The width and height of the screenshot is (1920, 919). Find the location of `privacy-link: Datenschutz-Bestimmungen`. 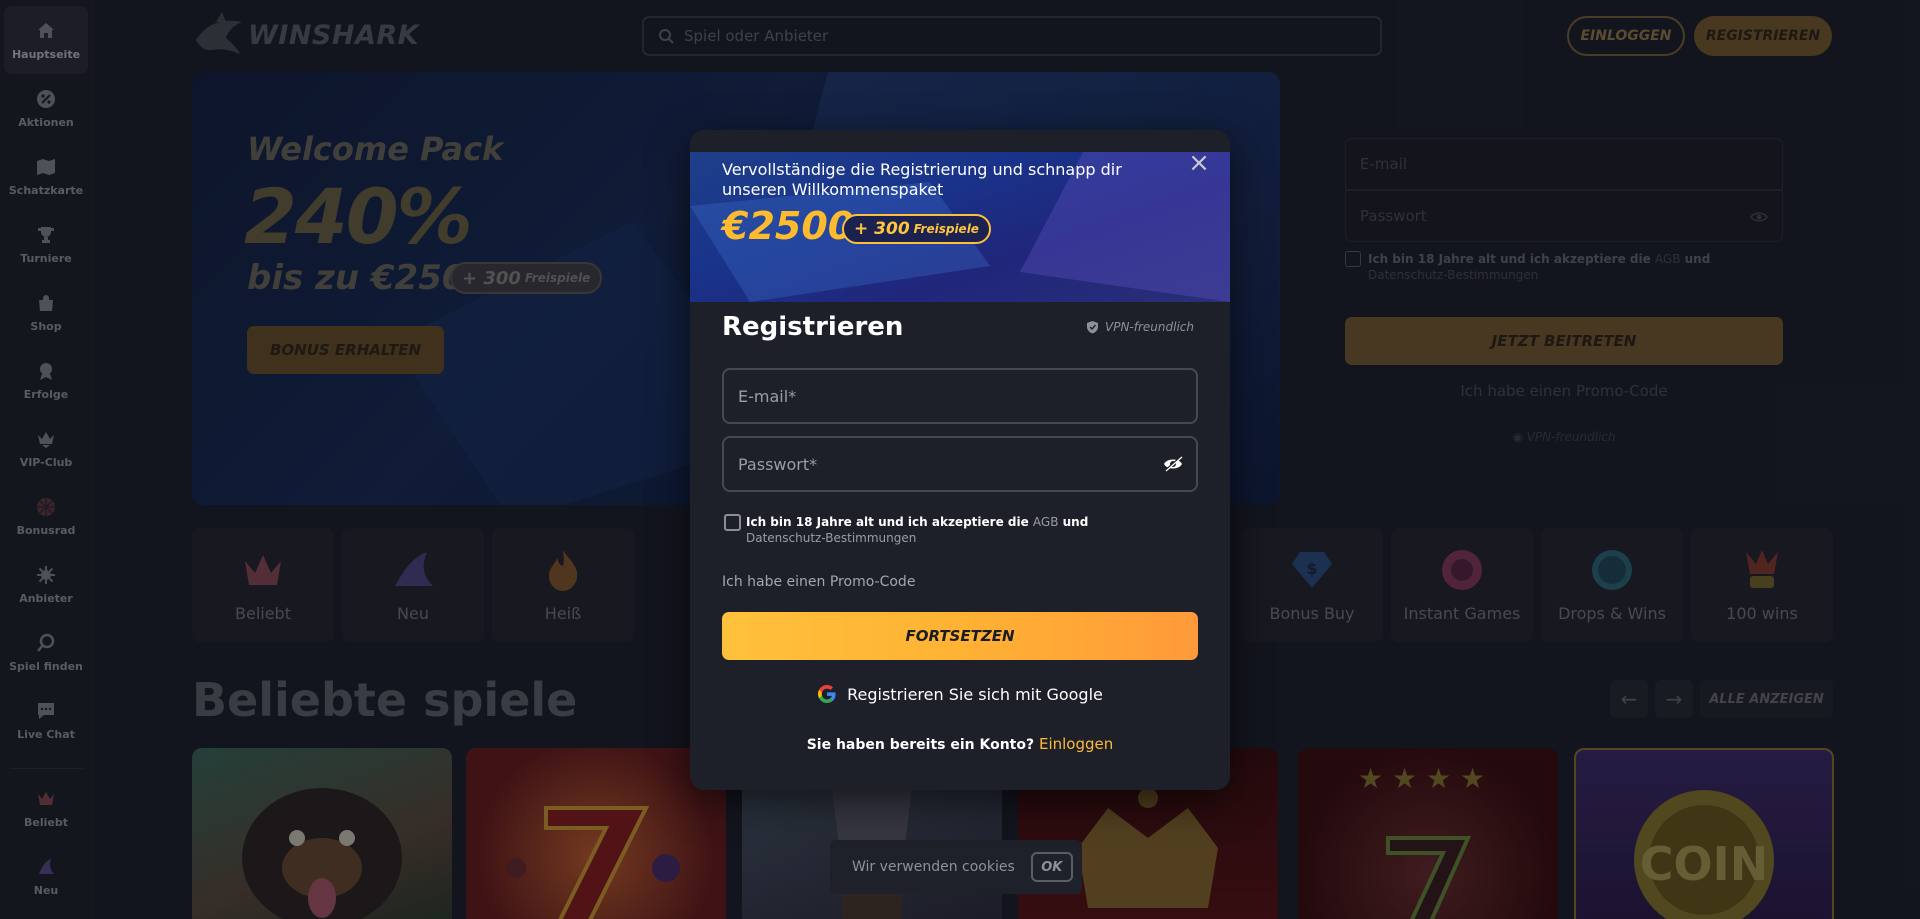

privacy-link: Datenschutz-Bestimmungen is located at coordinates (831, 538).